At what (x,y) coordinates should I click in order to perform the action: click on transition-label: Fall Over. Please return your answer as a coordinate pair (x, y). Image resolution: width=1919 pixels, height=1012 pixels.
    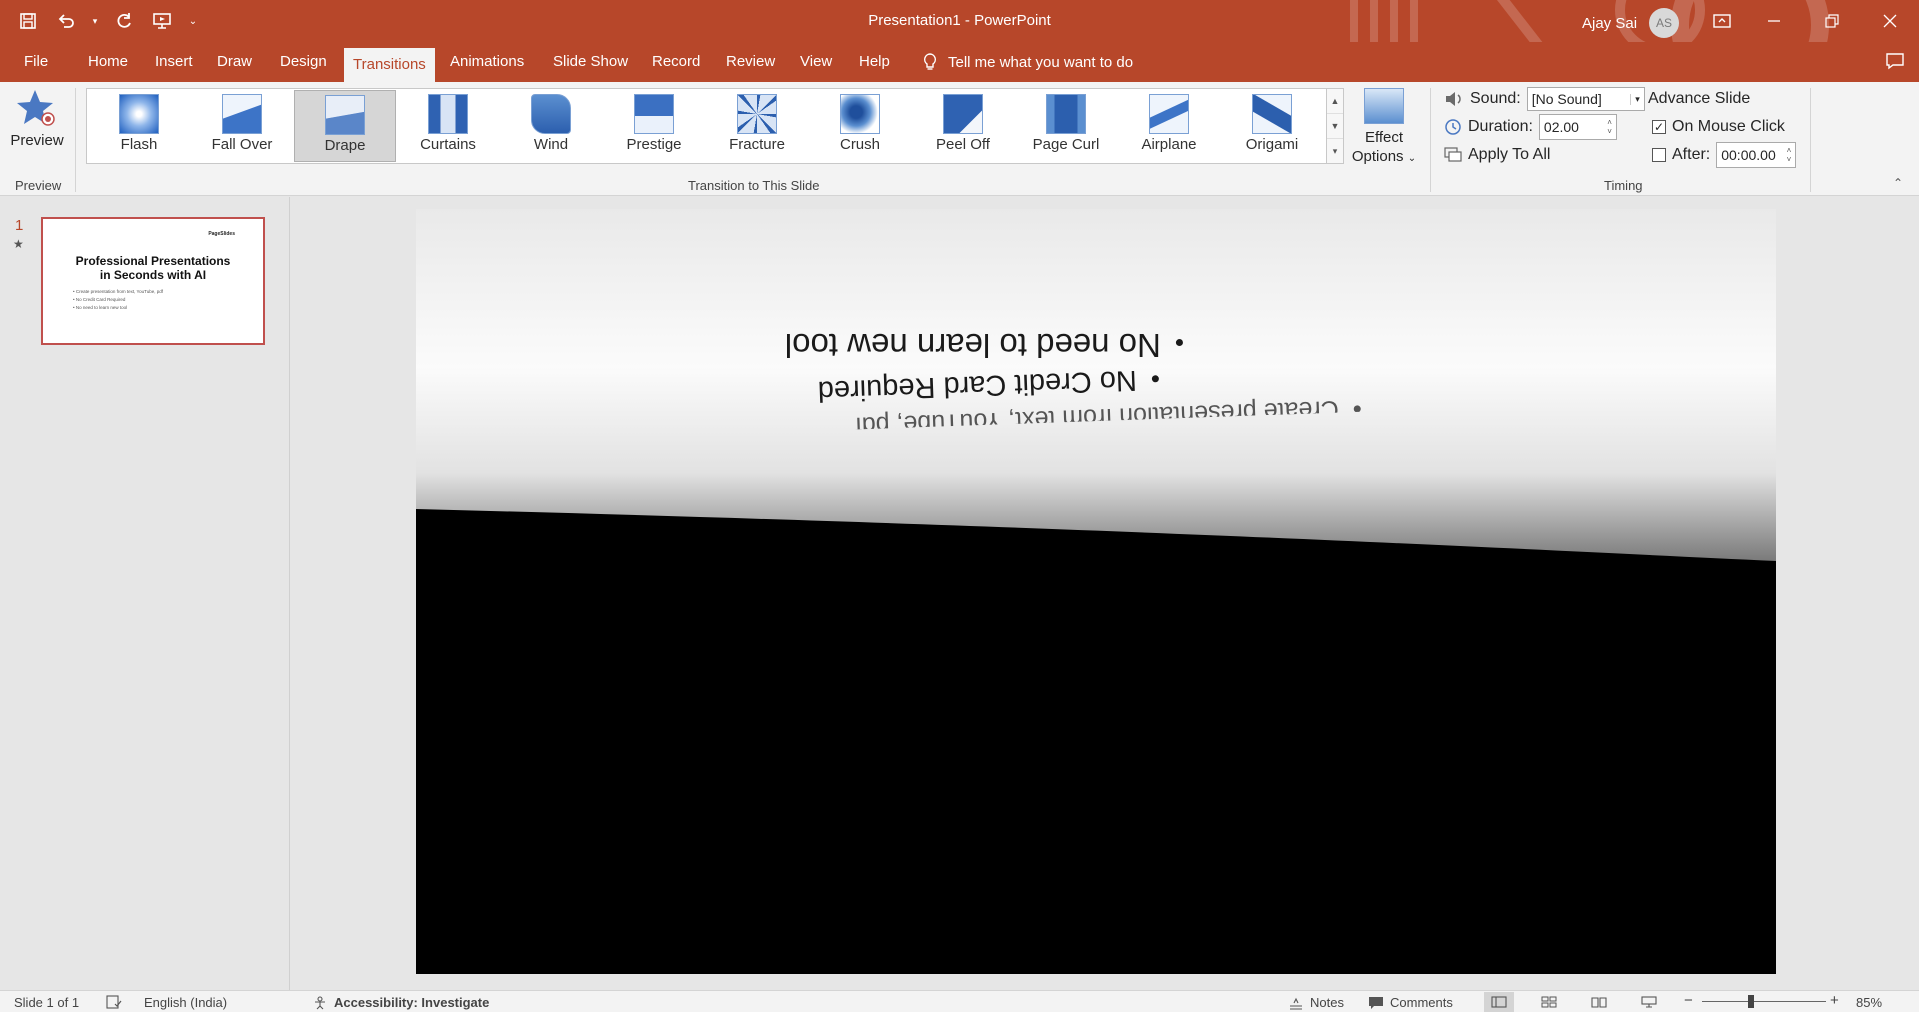
    Looking at the image, I should click on (242, 144).